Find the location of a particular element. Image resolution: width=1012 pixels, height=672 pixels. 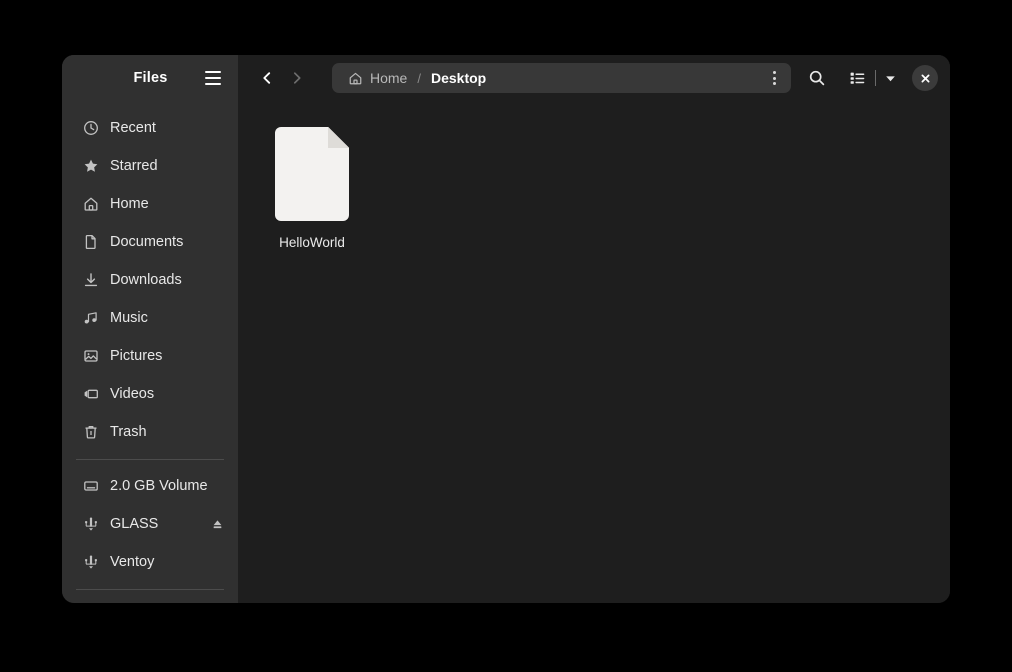

close-button is located at coordinates (925, 78).